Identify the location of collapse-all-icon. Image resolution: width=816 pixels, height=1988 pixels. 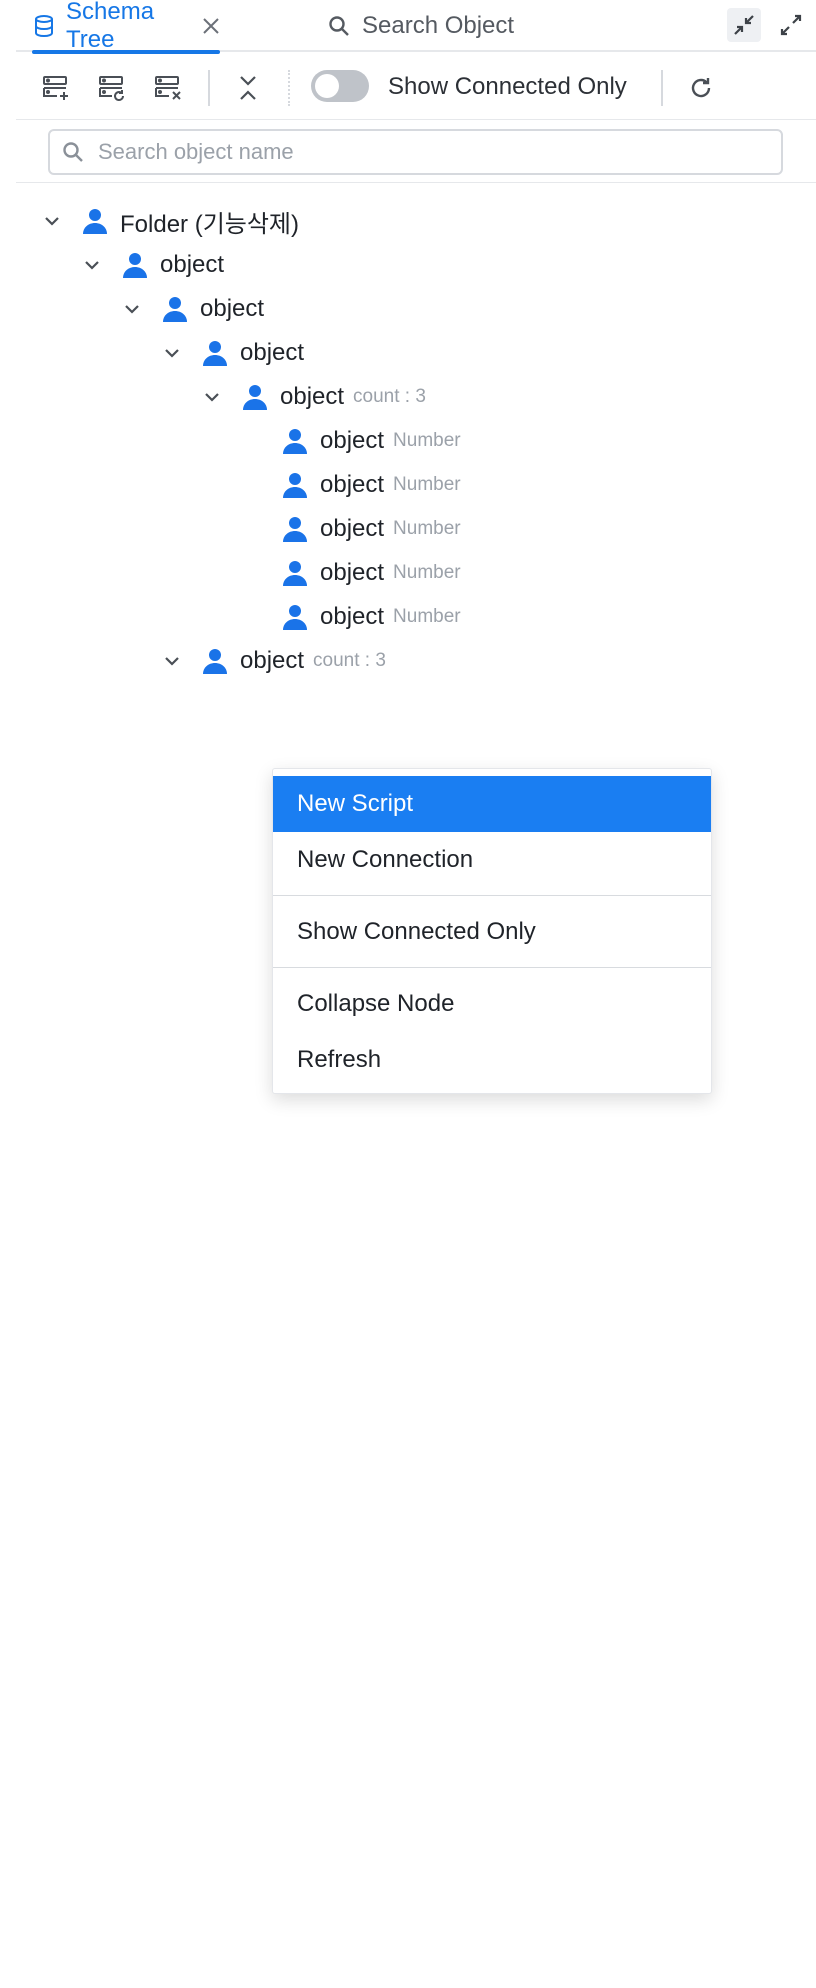
(248, 88).